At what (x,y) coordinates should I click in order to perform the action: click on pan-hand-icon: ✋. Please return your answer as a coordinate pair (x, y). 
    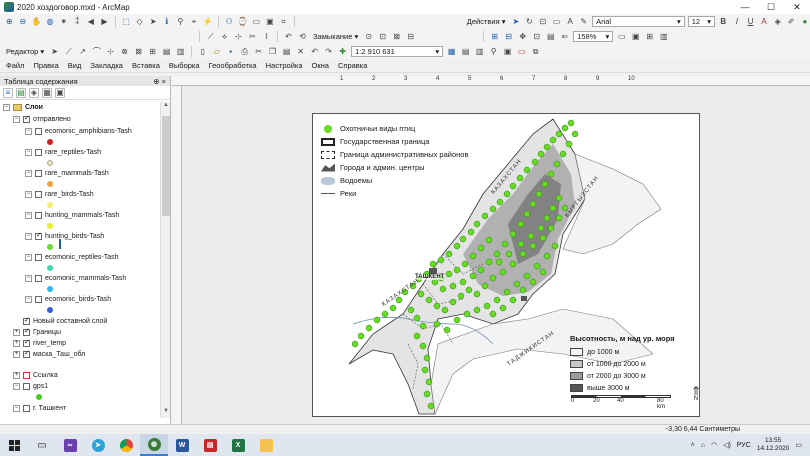
    Looking at the image, I should click on (36, 21).